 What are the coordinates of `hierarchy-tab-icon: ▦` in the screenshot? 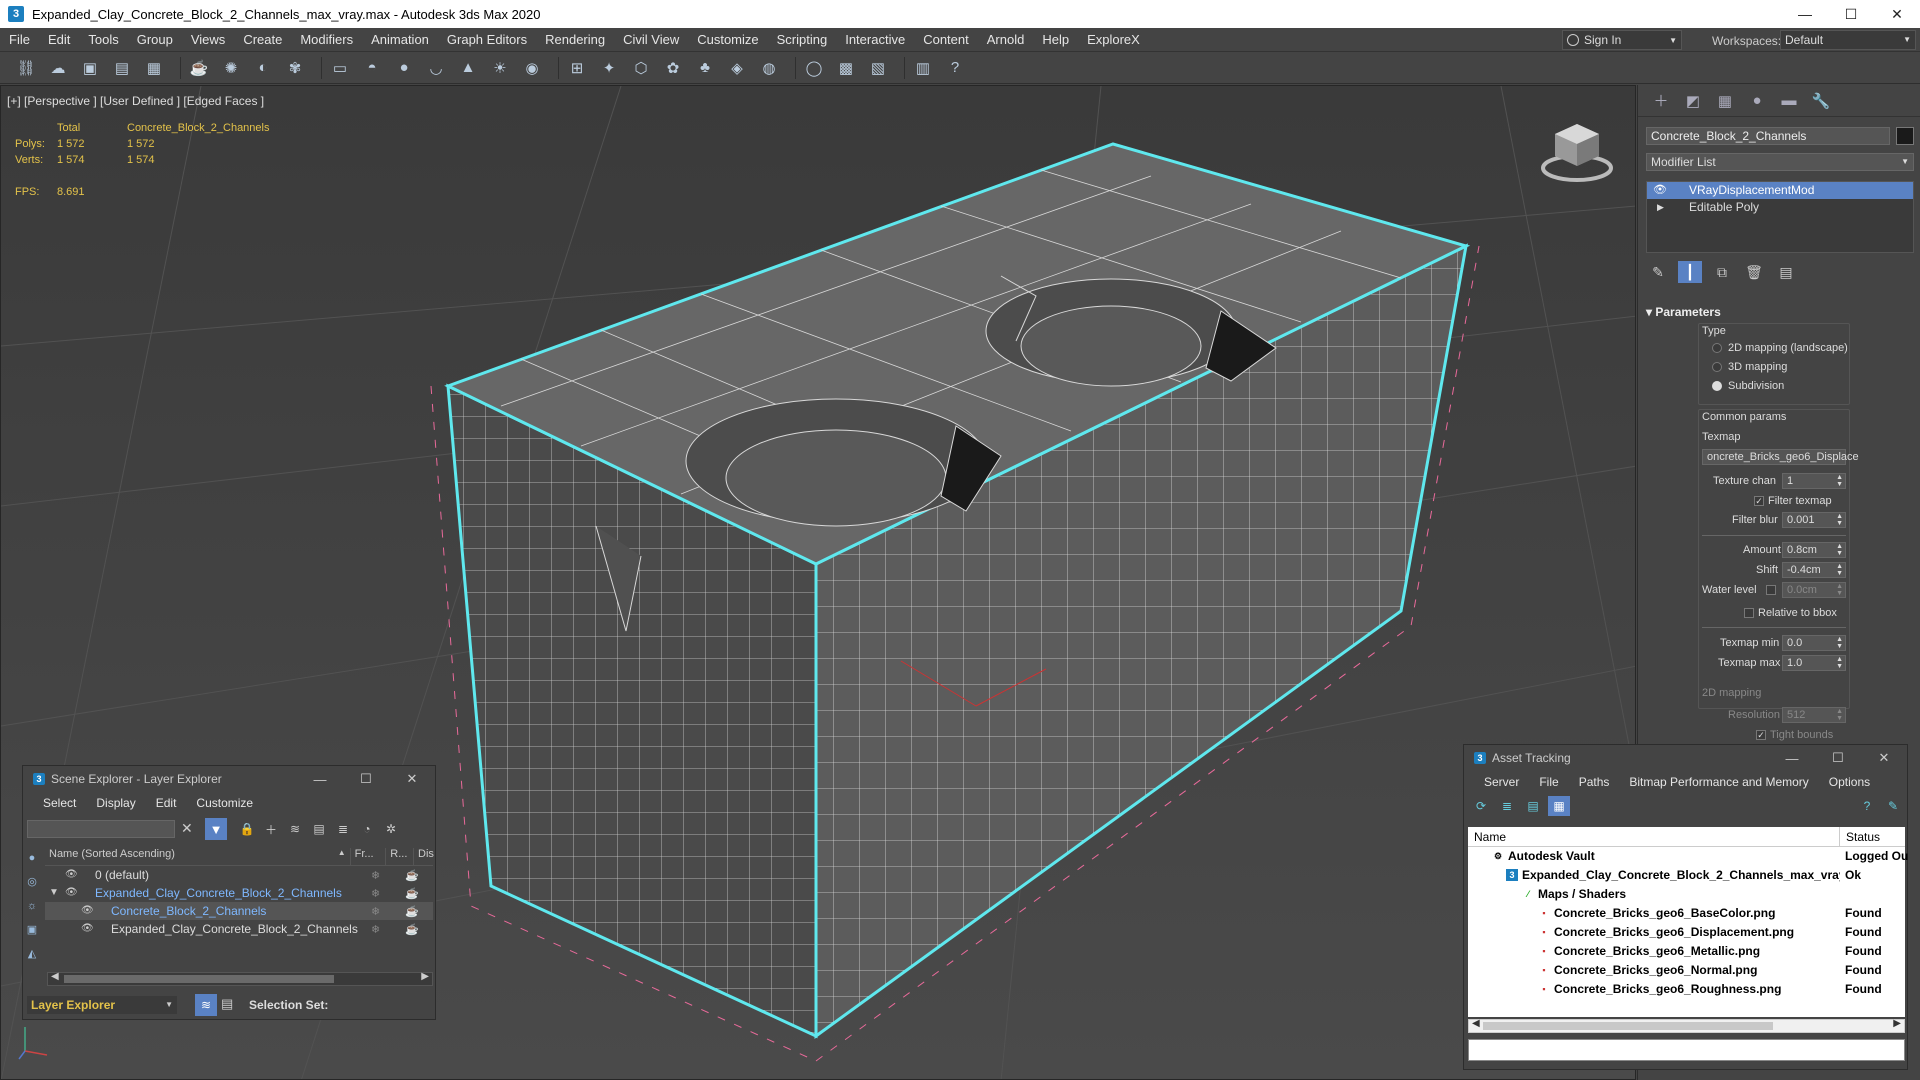 It's located at (1725, 101).